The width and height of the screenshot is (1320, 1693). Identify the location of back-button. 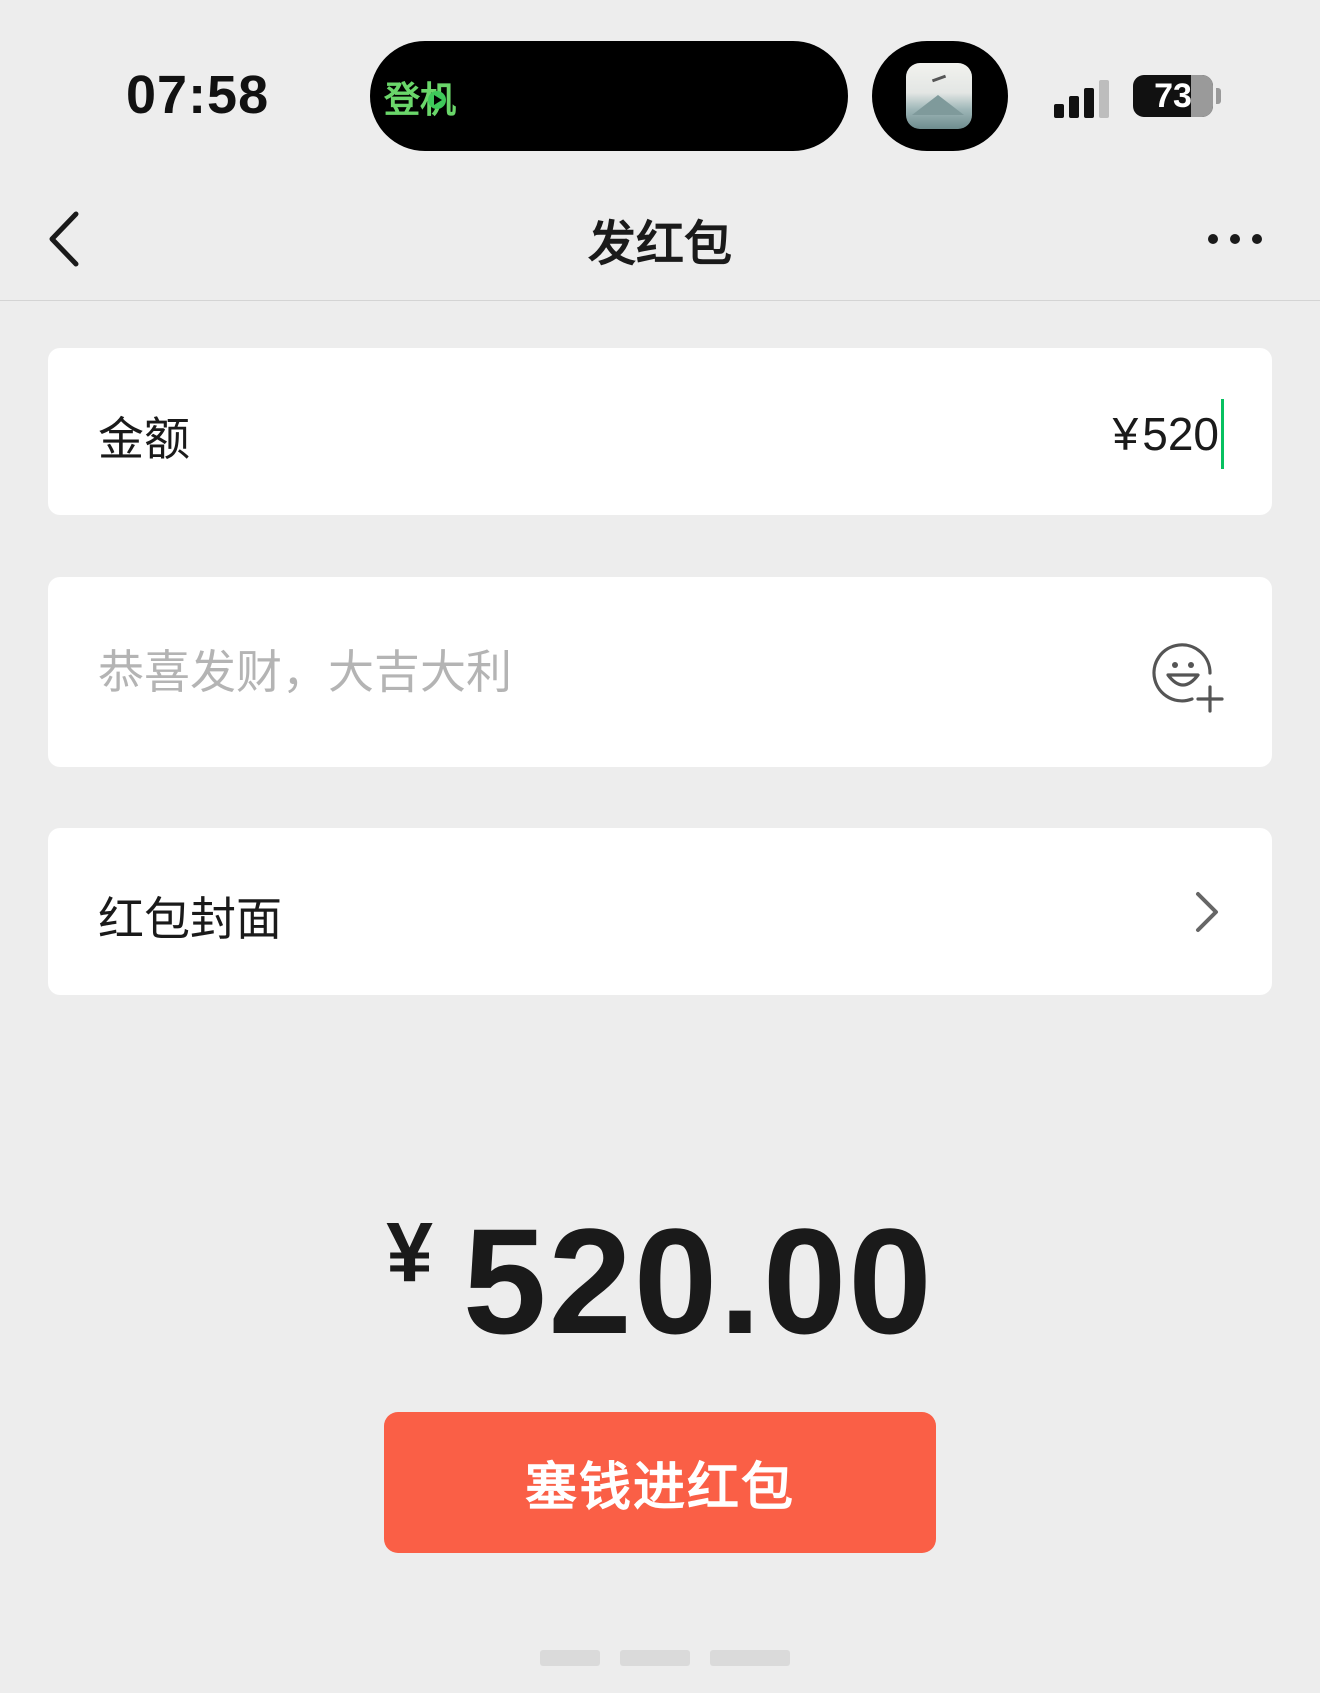
(70, 239).